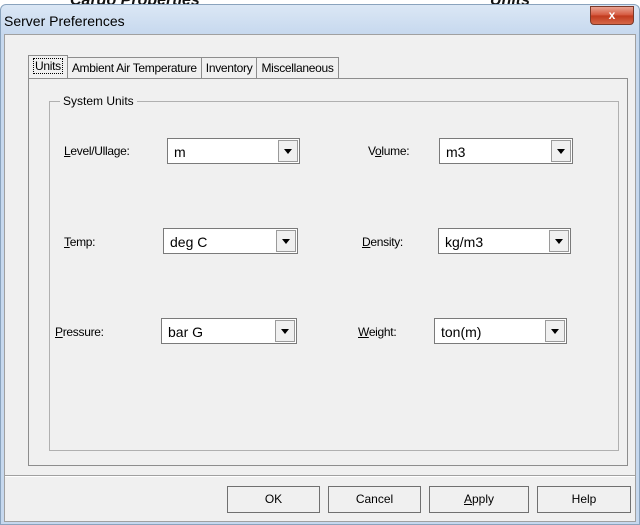  Describe the element at coordinates (80, 242) in the screenshot. I see `temp-label: Temp:` at that location.